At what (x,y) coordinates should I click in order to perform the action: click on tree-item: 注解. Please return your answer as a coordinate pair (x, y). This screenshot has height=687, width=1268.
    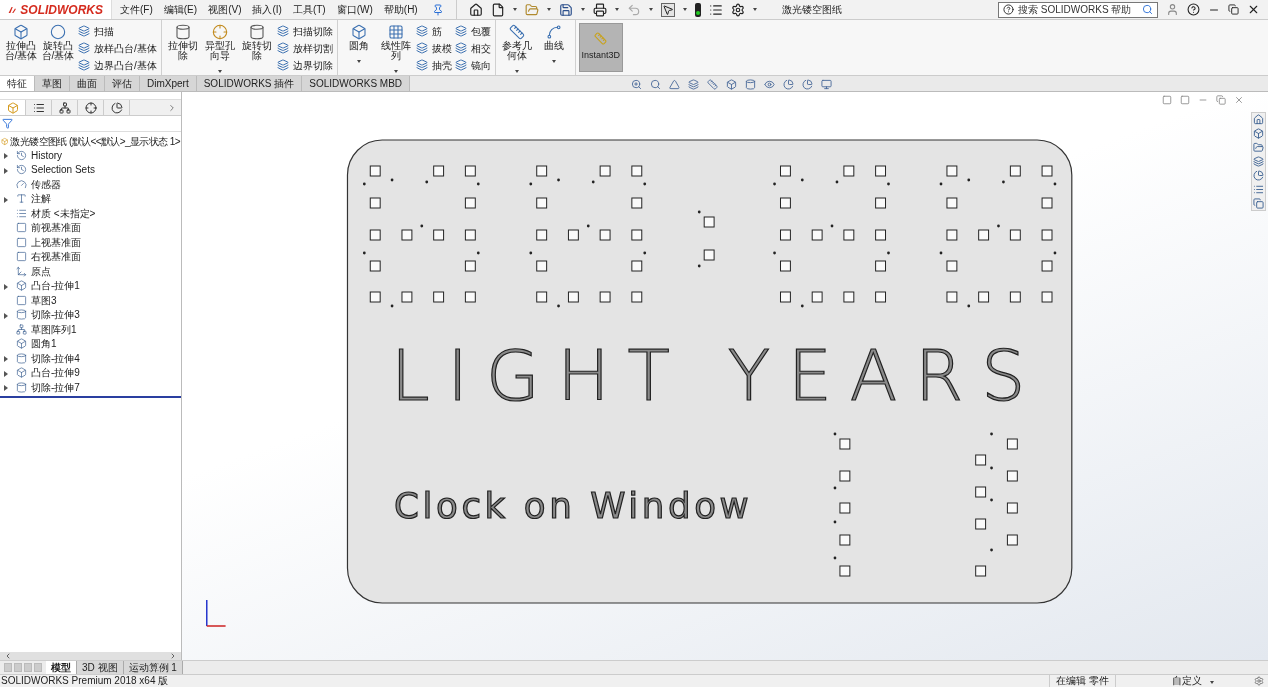
    Looking at the image, I should click on (41, 199).